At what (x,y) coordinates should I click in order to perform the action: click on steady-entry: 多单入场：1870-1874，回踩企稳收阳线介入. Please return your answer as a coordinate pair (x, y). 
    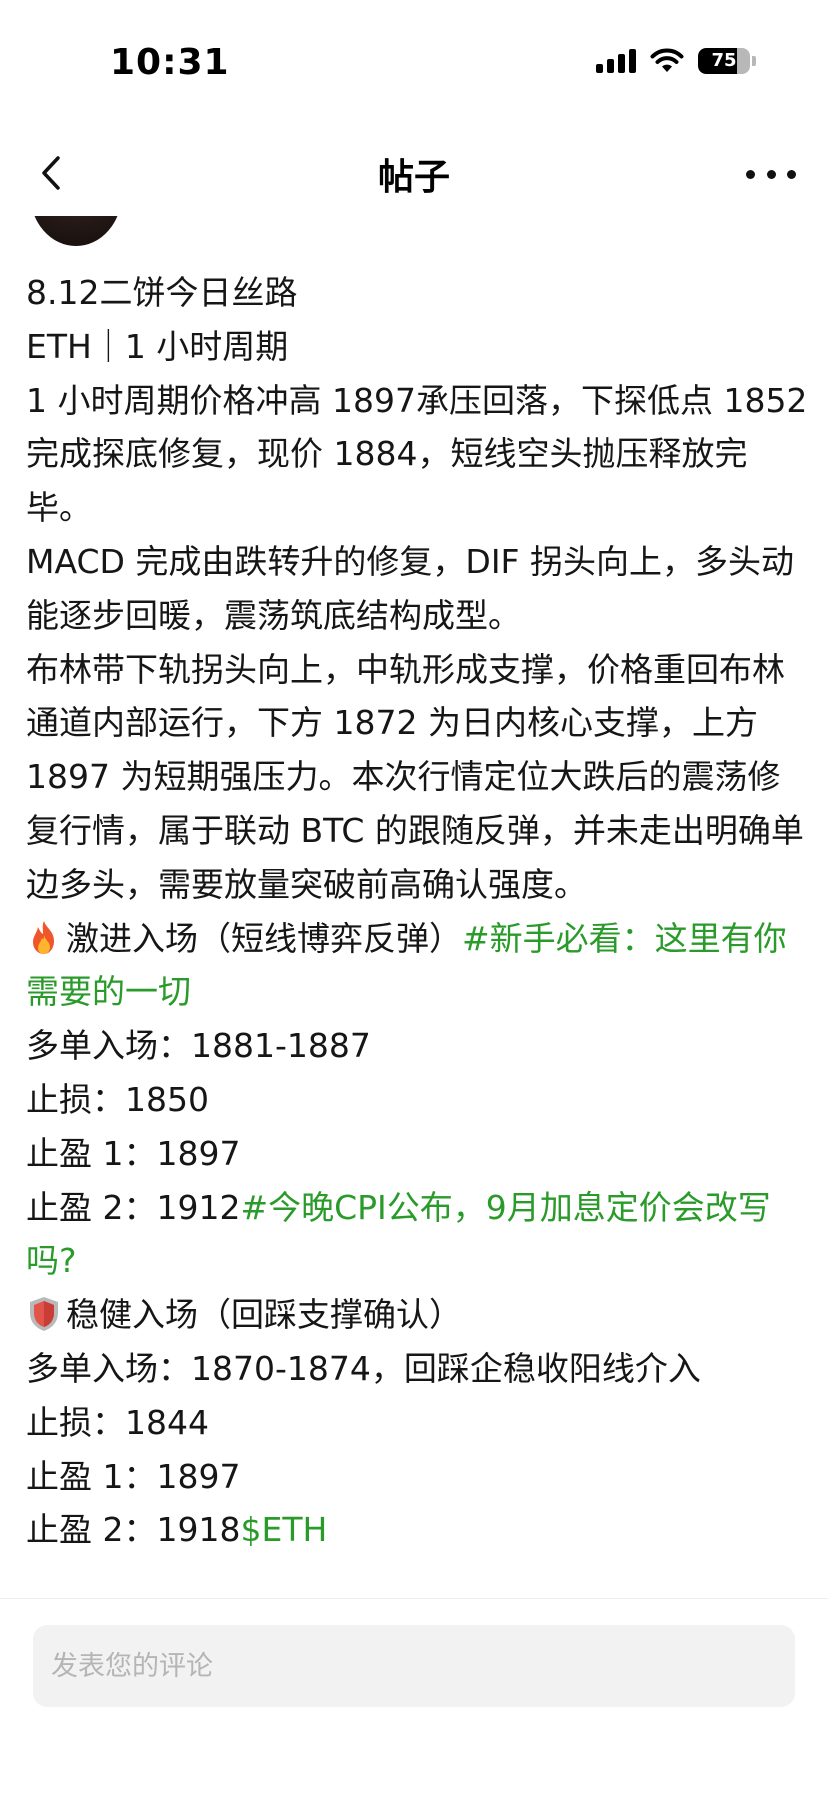
    Looking at the image, I should click on (363, 1368).